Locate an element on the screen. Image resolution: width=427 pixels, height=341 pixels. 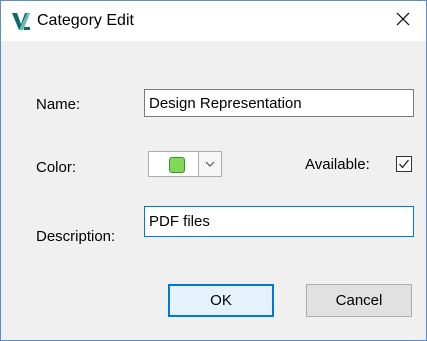
window-title: Category Edit is located at coordinates (85, 20).